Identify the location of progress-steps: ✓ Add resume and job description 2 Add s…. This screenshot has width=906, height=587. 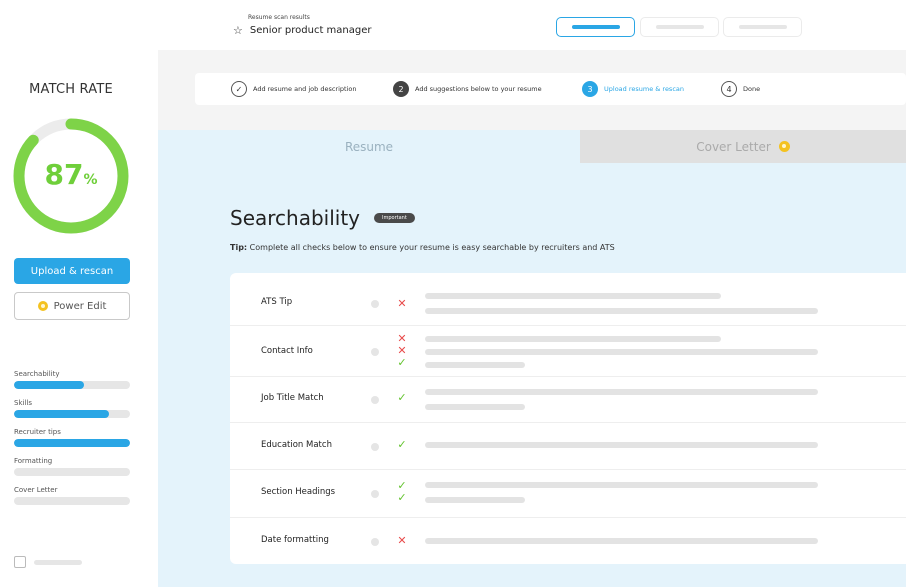
(550, 89).